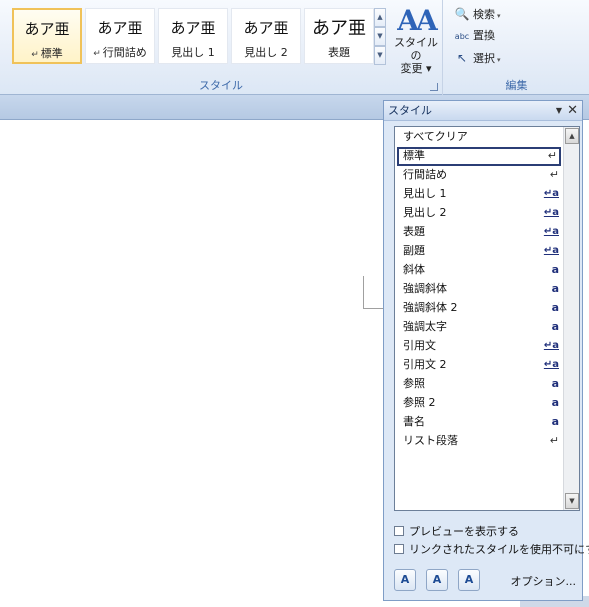  Describe the element at coordinates (469, 580) in the screenshot. I see `manage-styles-button: A` at that location.